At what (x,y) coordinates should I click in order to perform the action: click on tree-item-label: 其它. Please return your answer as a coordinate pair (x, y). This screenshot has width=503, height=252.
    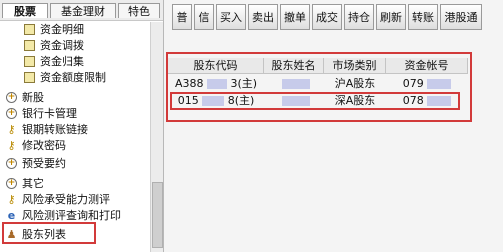
    Looking at the image, I should click on (33, 183).